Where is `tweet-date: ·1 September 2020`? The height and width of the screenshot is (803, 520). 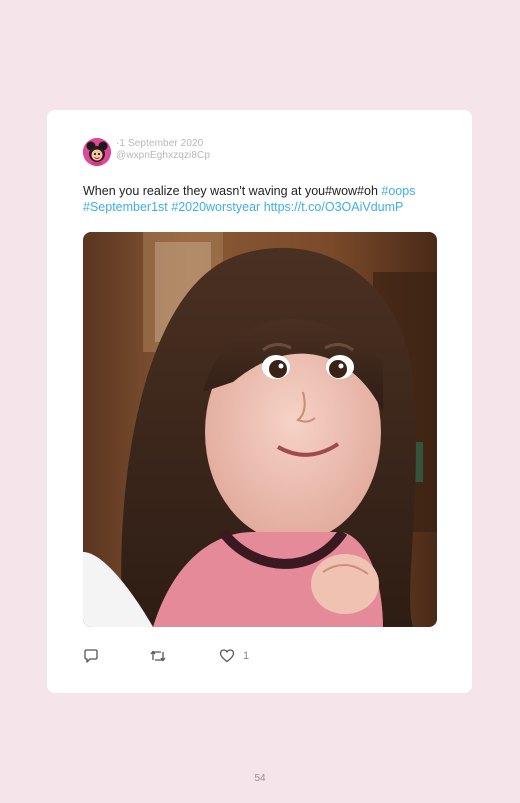 tweet-date: ·1 September 2020 is located at coordinates (160, 143).